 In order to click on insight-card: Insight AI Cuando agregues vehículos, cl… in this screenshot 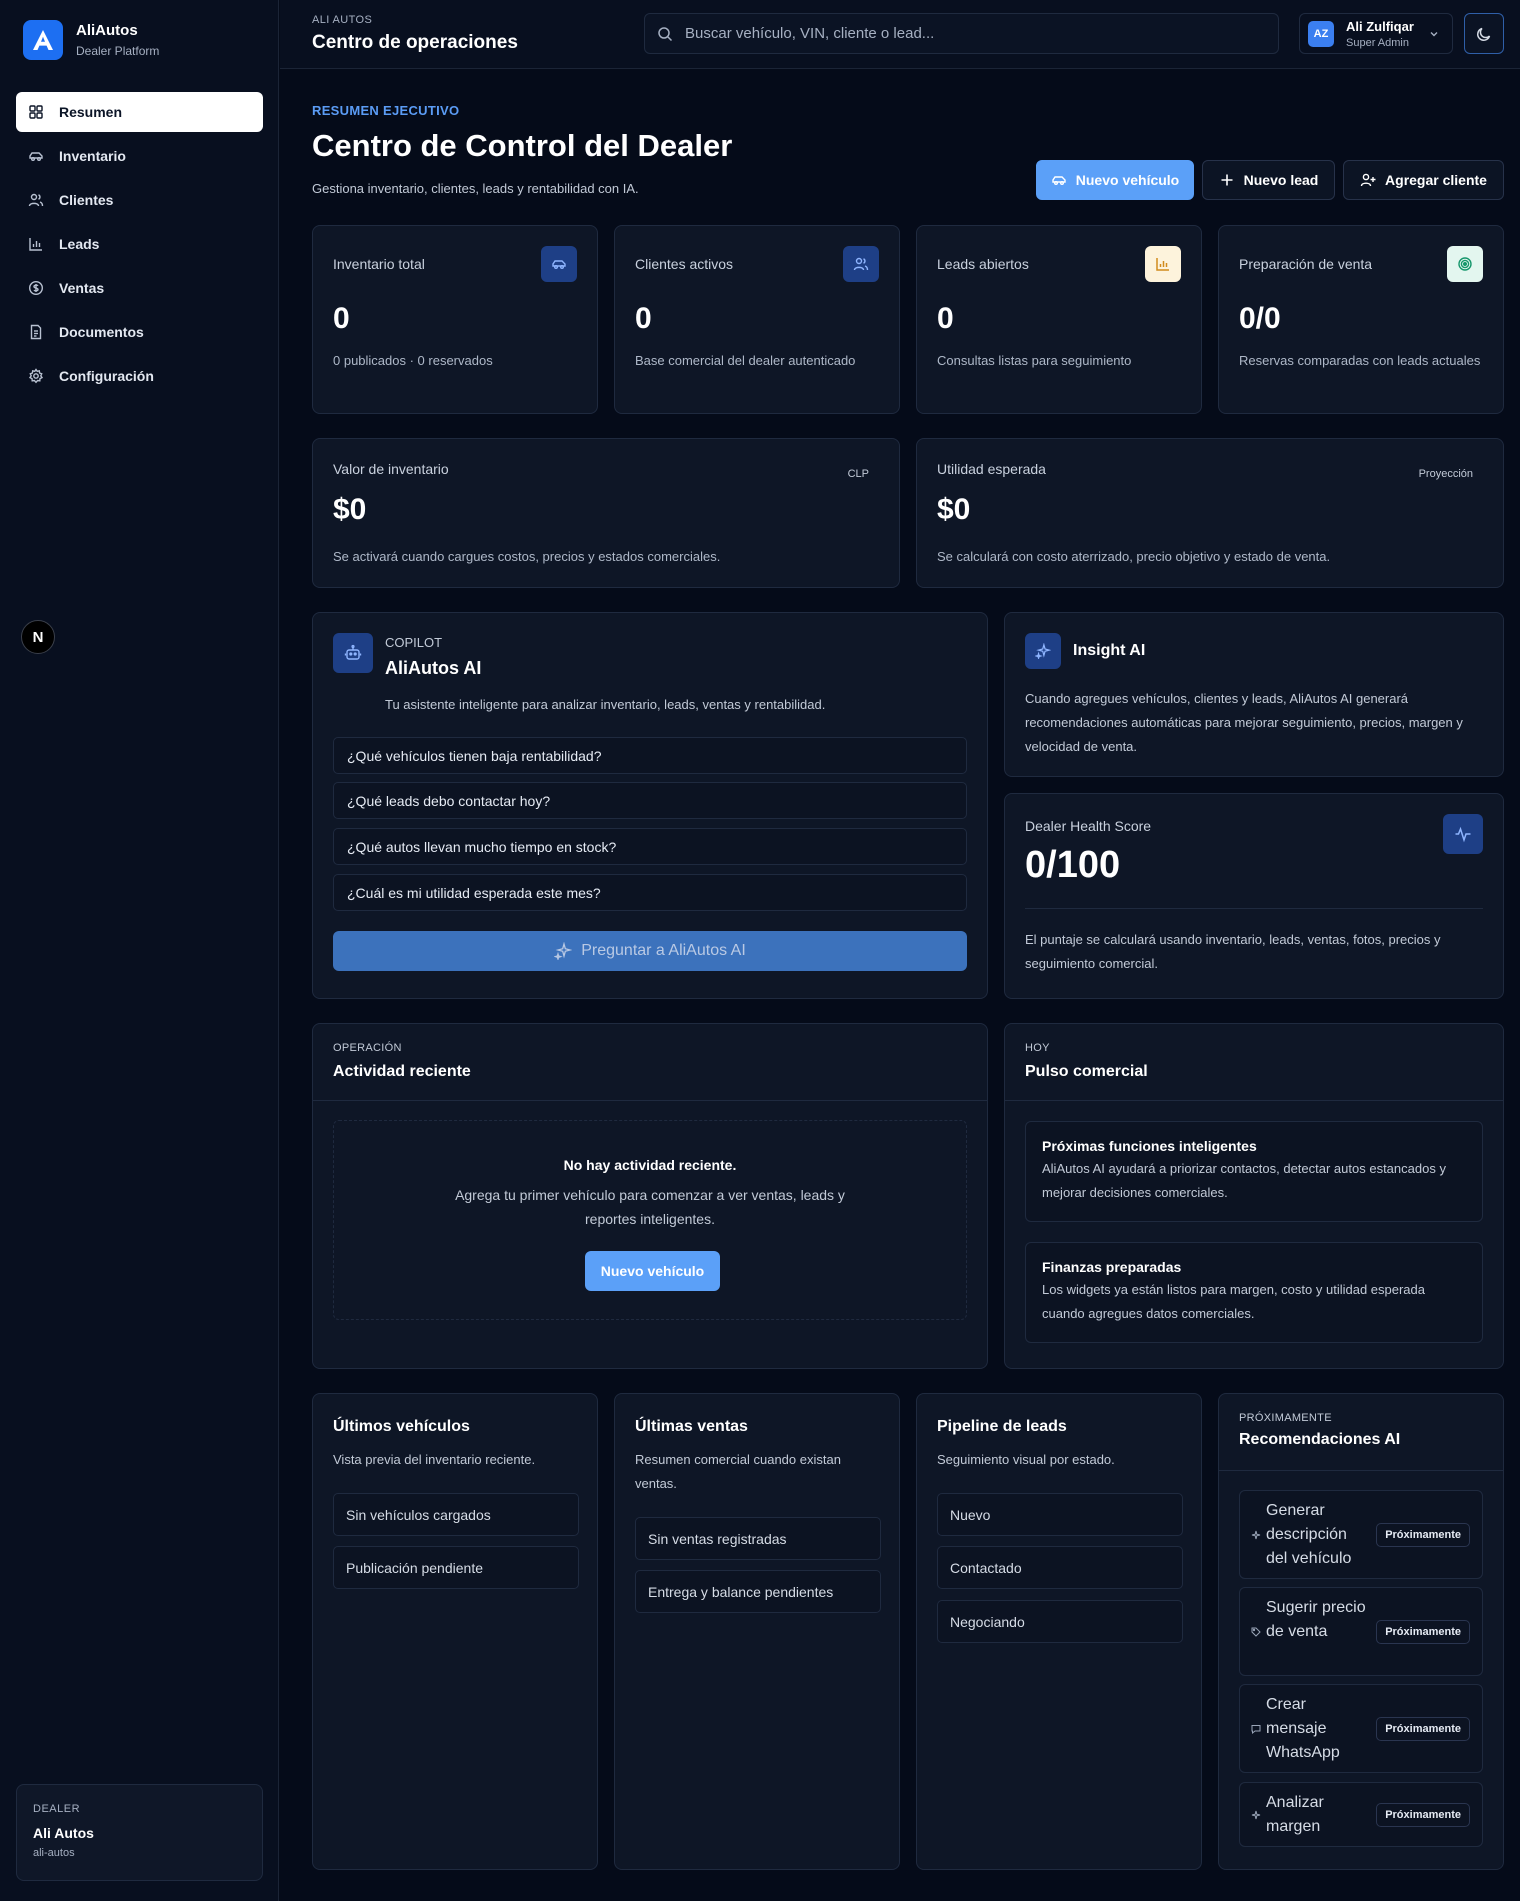, I will do `click(1254, 694)`.